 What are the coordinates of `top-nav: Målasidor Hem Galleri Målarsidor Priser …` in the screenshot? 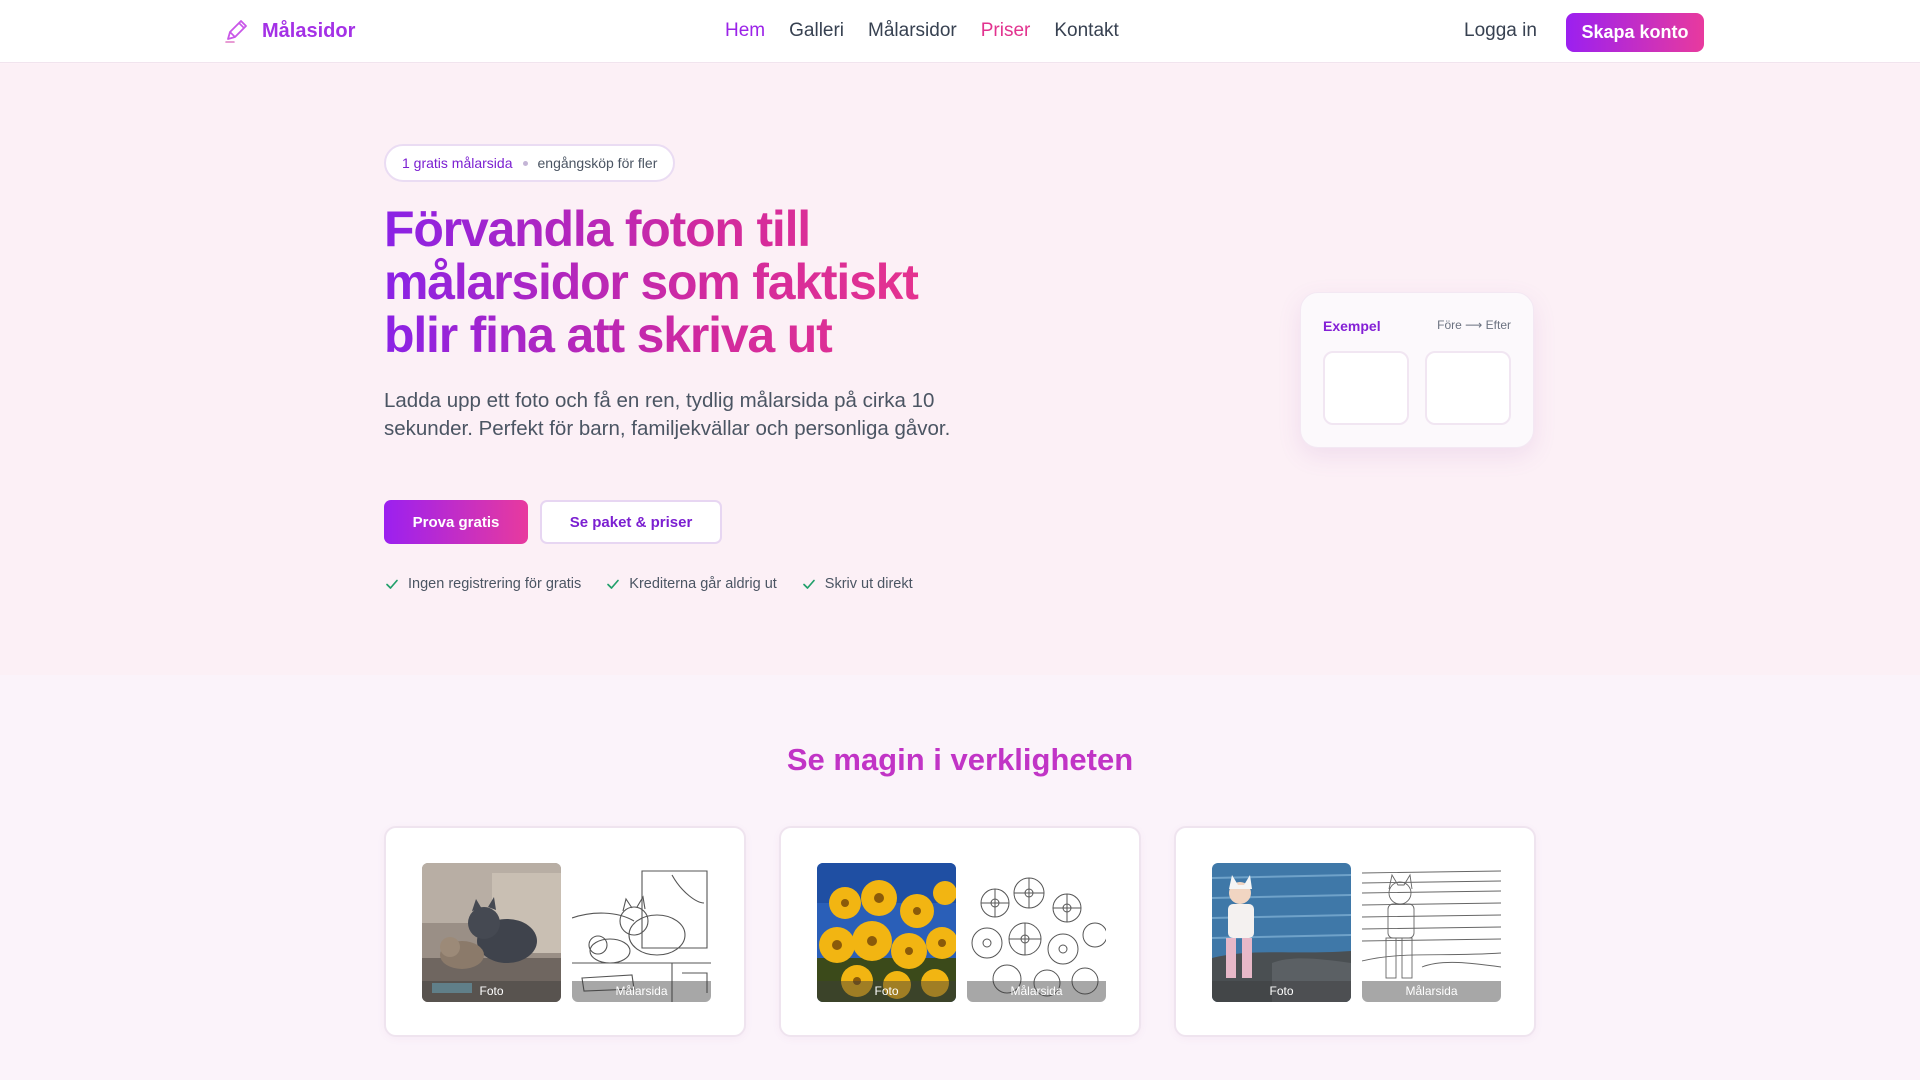 It's located at (960, 31).